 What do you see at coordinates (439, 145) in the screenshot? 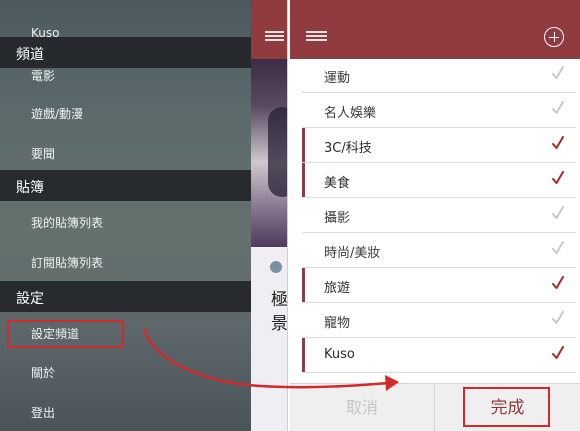
I see `channel-row: 3C/科技` at bounding box center [439, 145].